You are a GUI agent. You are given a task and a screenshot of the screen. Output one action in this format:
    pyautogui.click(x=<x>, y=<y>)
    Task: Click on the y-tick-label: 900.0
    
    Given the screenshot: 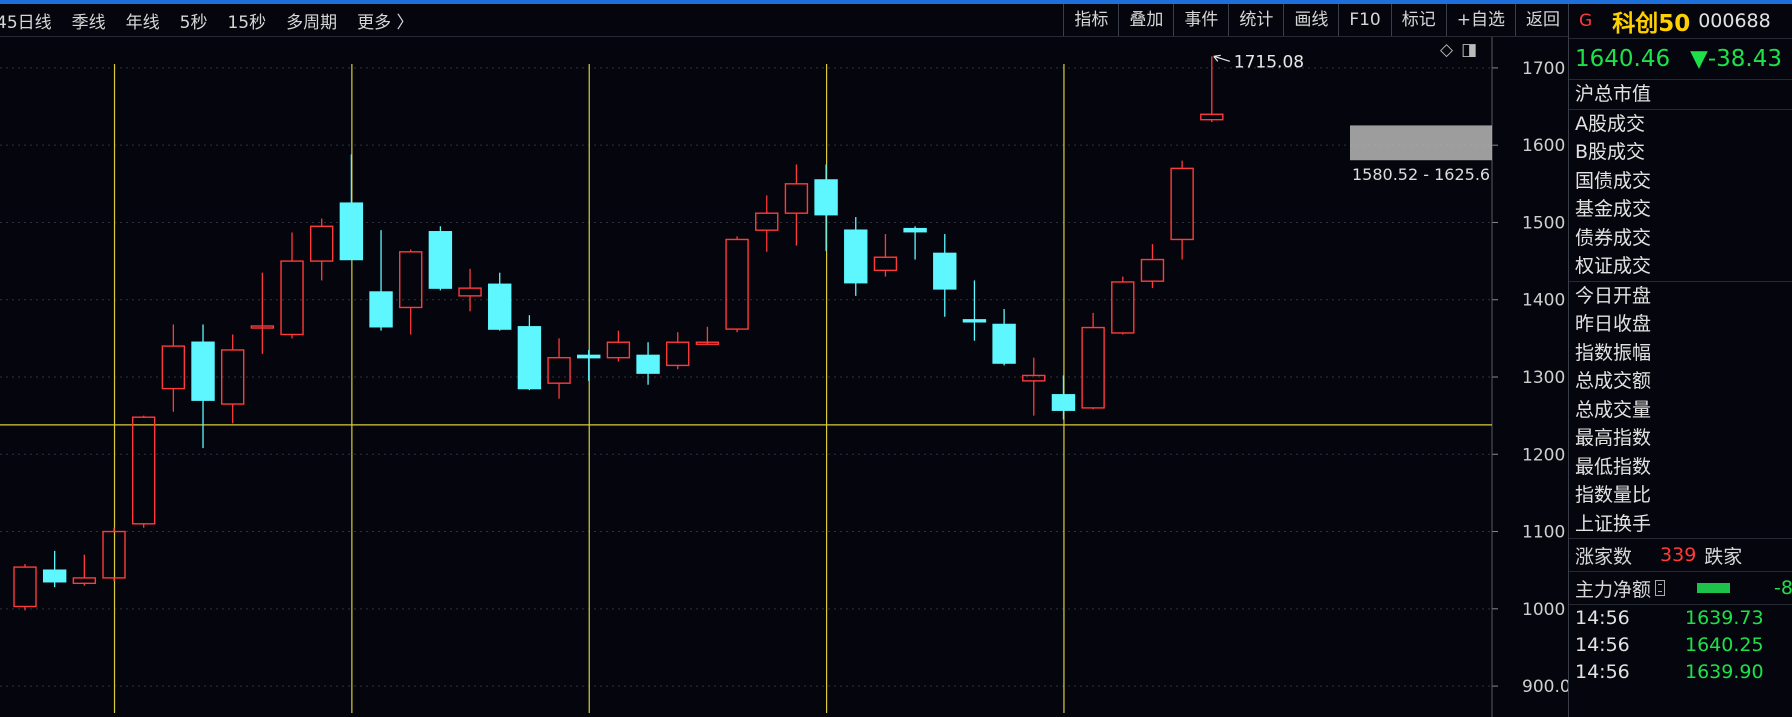 What is the action you would take?
    pyautogui.click(x=1545, y=687)
    